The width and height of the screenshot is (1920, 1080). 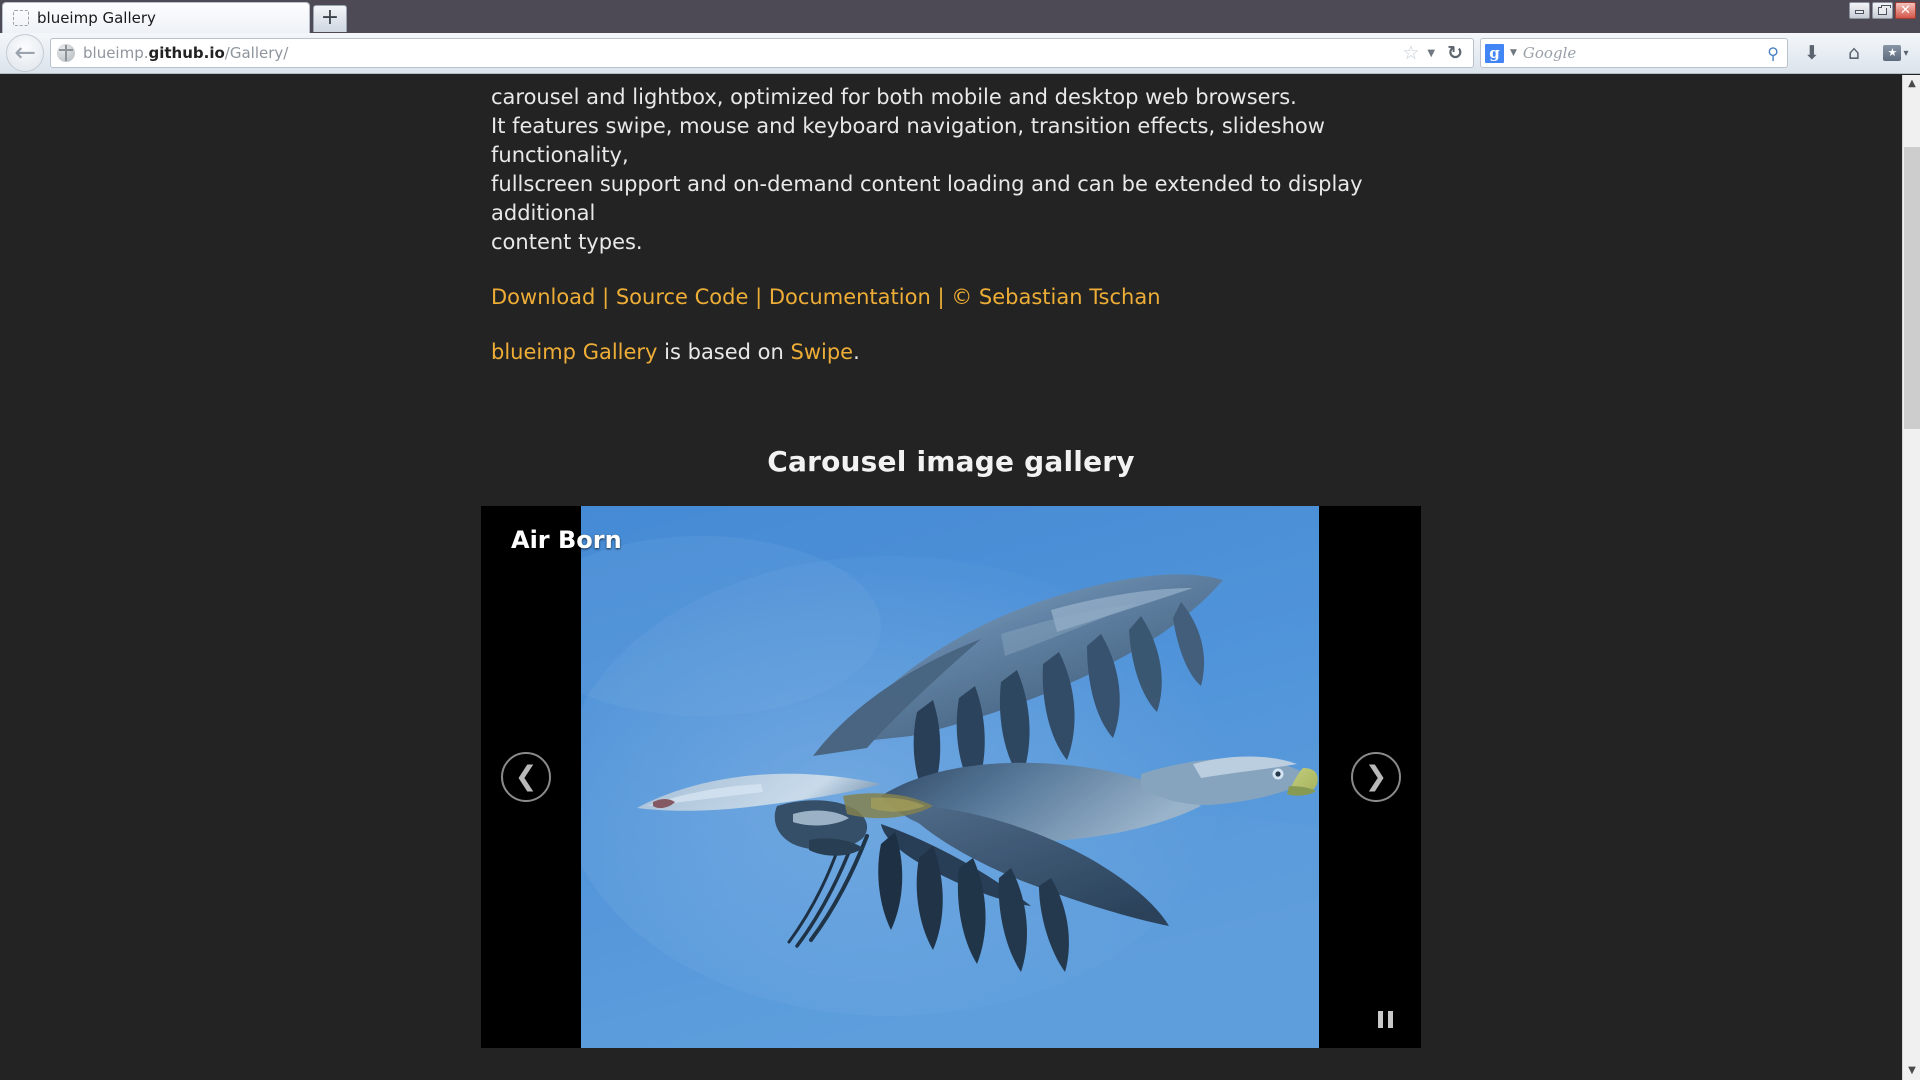 I want to click on carousel-prev-button: ❮, so click(x=526, y=777).